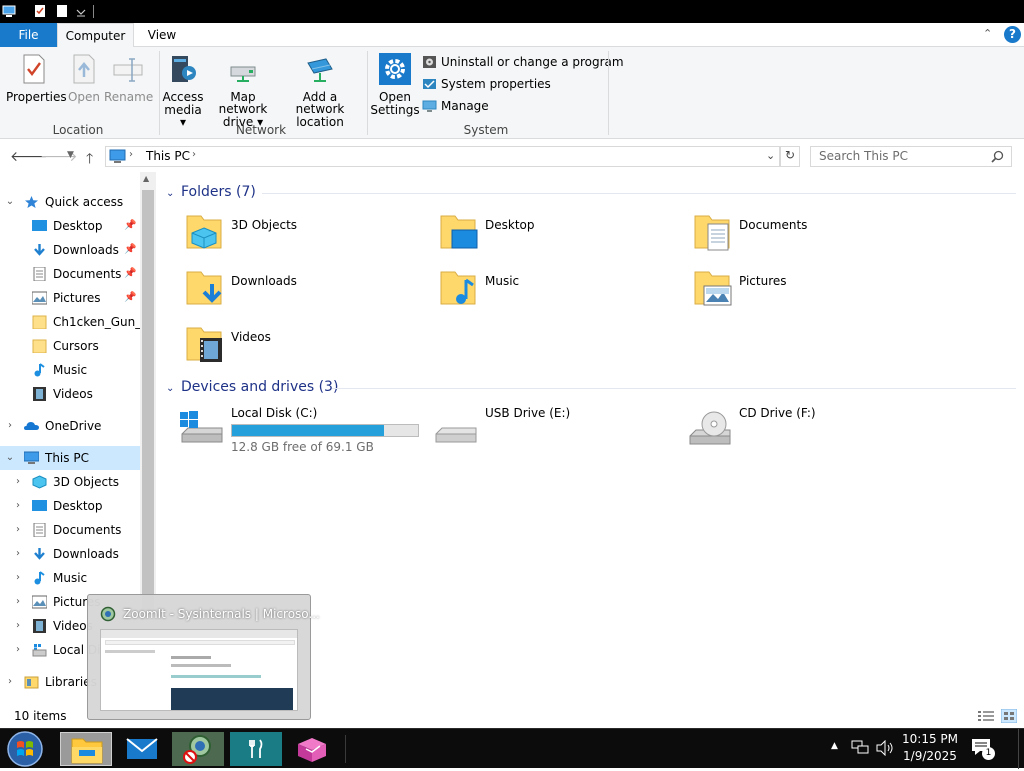 This screenshot has height=771, width=1024. What do you see at coordinates (146, 178) in the screenshot?
I see `scroll-up-icon: ▲` at bounding box center [146, 178].